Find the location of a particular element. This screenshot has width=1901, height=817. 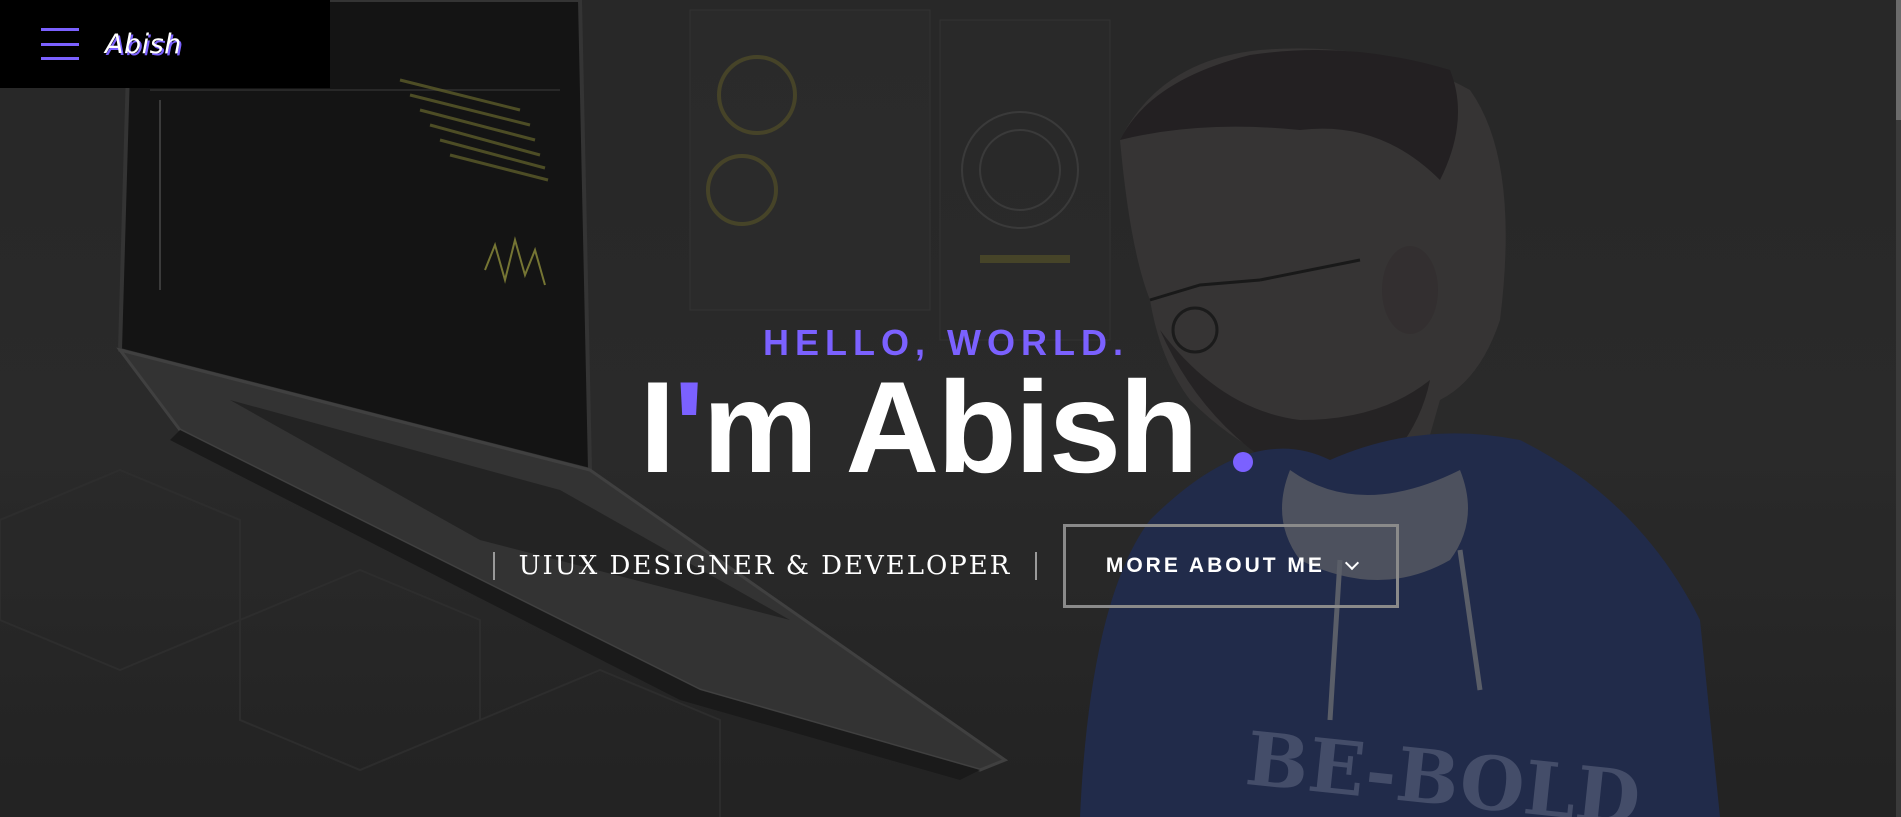

hero-title-name: m Abish is located at coordinates (950, 427).